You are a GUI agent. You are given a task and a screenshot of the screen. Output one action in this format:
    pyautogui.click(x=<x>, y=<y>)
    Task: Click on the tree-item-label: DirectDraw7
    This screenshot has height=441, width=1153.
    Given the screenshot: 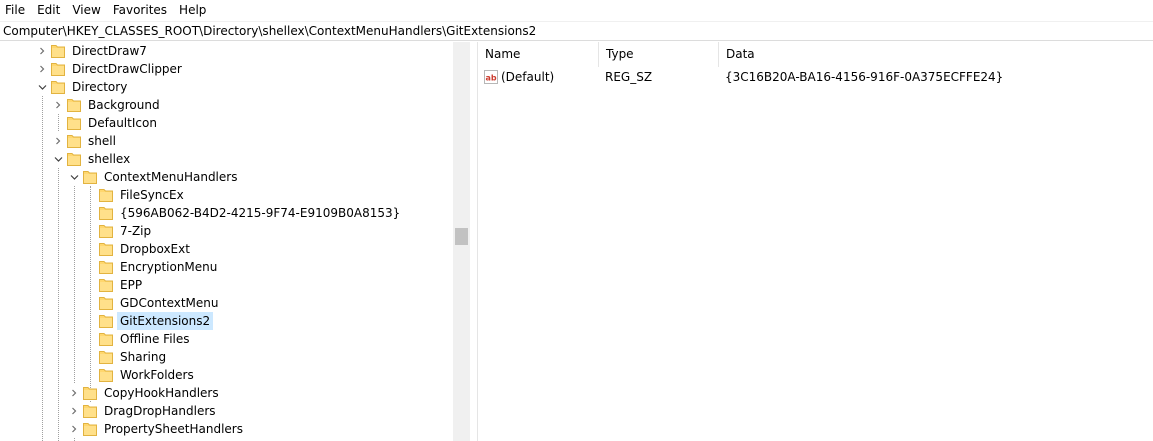 What is the action you would take?
    pyautogui.click(x=109, y=51)
    